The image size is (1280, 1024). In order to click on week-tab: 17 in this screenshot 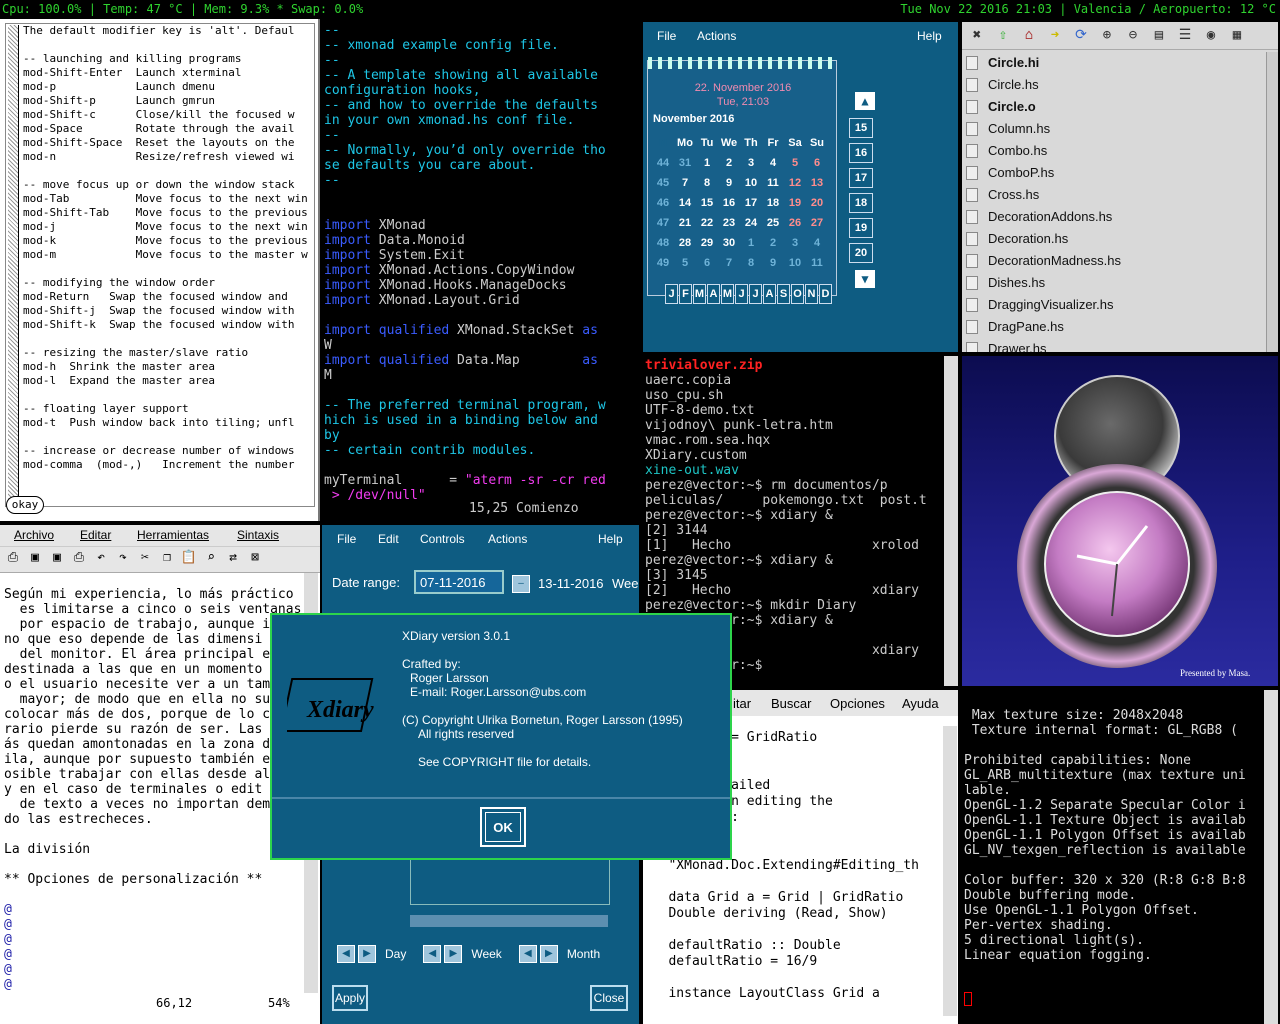, I will do `click(861, 178)`.